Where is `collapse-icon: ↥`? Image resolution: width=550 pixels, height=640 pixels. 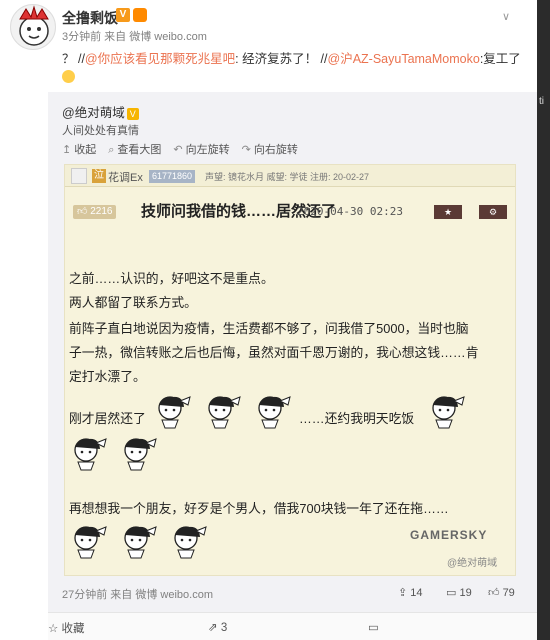
collapse-icon: ↥ is located at coordinates (67, 150).